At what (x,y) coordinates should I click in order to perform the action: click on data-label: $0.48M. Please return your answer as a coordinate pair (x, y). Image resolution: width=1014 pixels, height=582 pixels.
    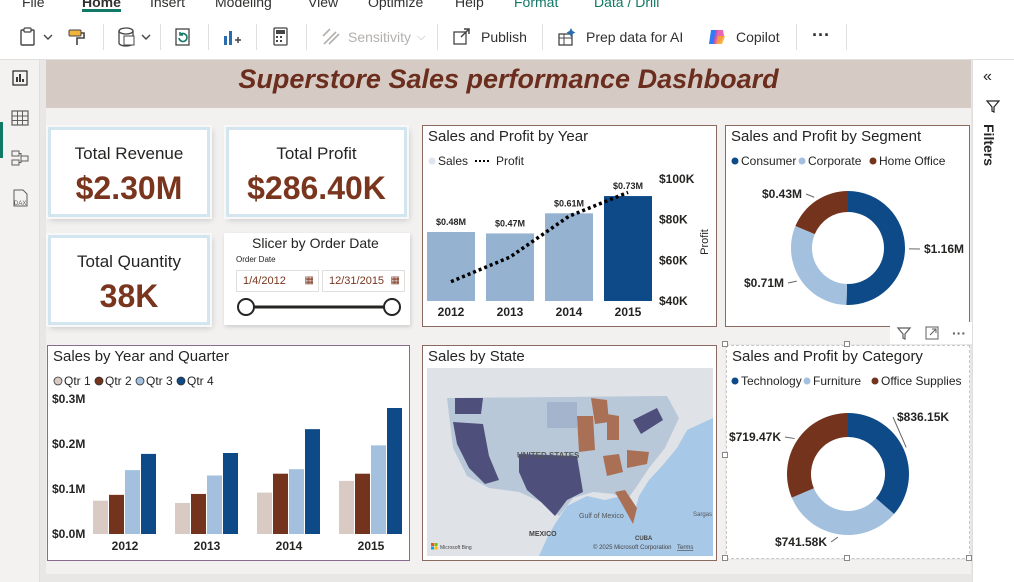
    Looking at the image, I should click on (451, 222).